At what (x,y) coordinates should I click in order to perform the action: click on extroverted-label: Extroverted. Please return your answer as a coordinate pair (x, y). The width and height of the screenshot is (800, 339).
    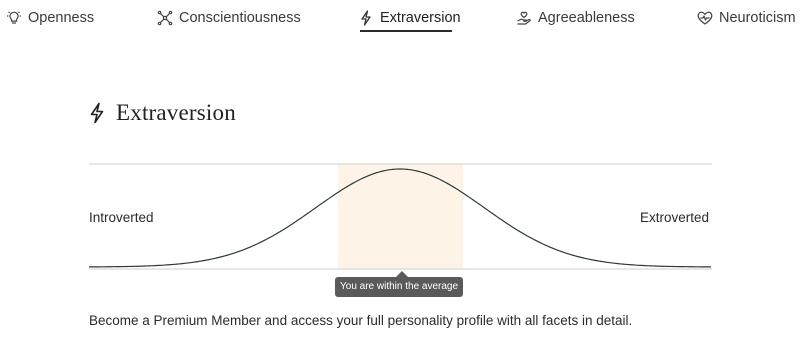
    Looking at the image, I should click on (675, 217).